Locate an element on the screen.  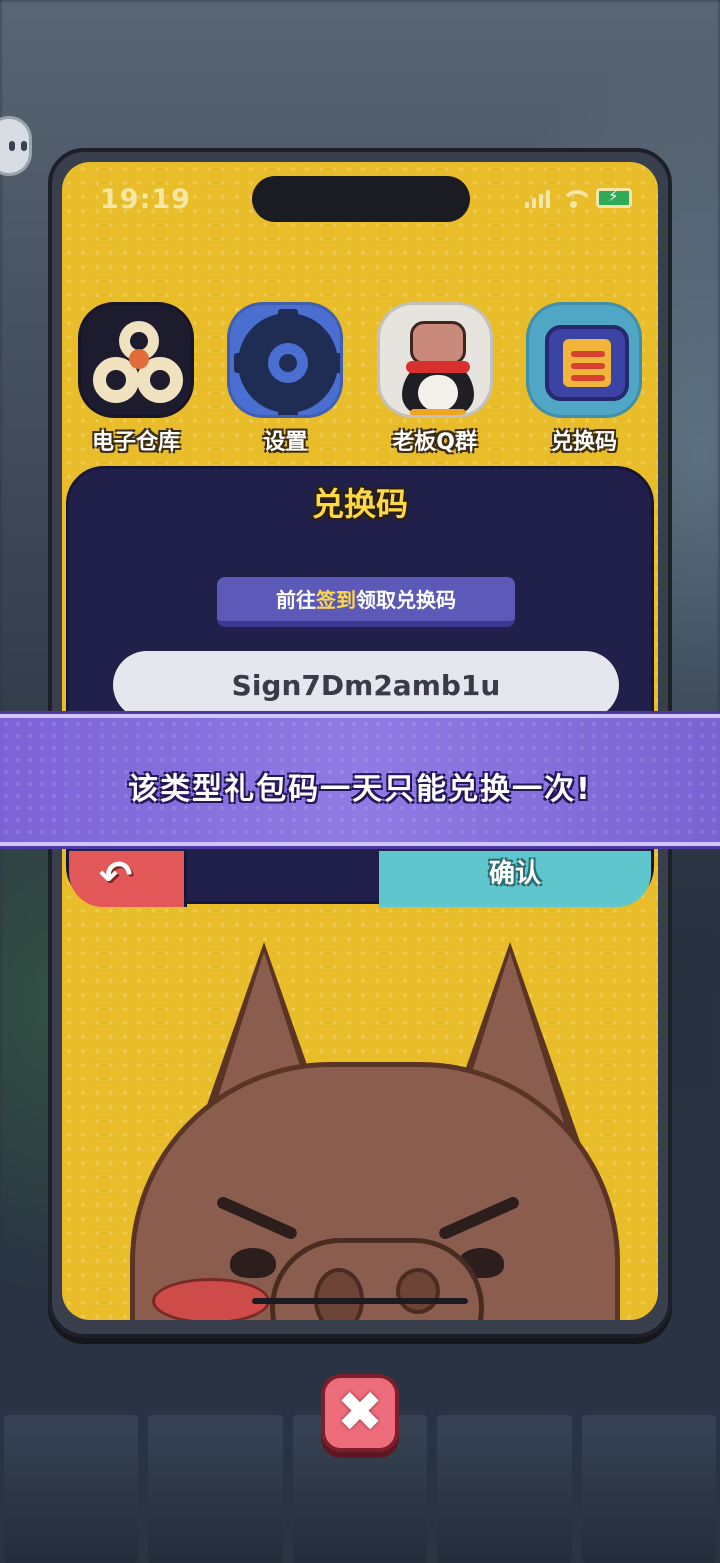
toast-banner: 该类型礼包码一天只能兑换一次! is located at coordinates (360, 780).